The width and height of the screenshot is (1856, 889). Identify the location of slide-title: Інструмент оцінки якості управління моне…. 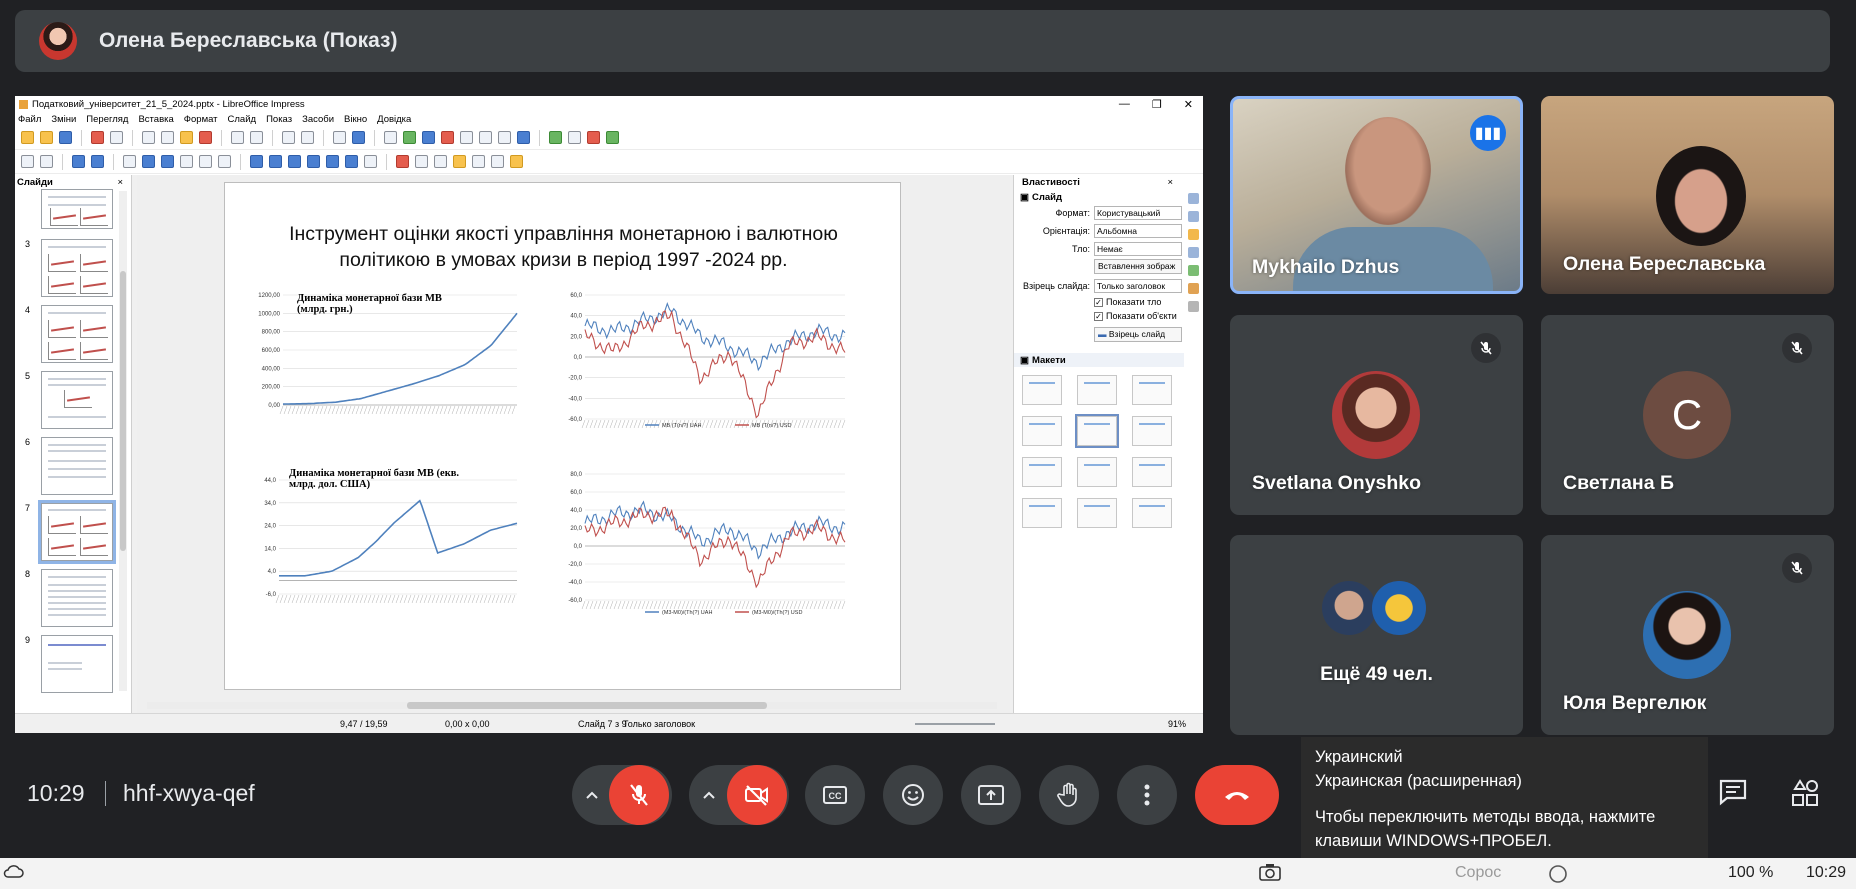
(563, 247).